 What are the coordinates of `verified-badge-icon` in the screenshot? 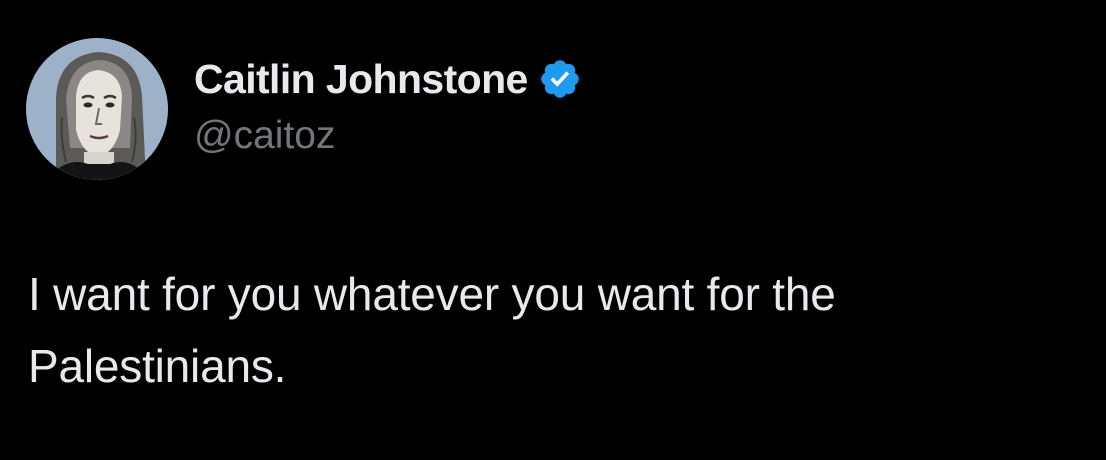 It's located at (560, 79).